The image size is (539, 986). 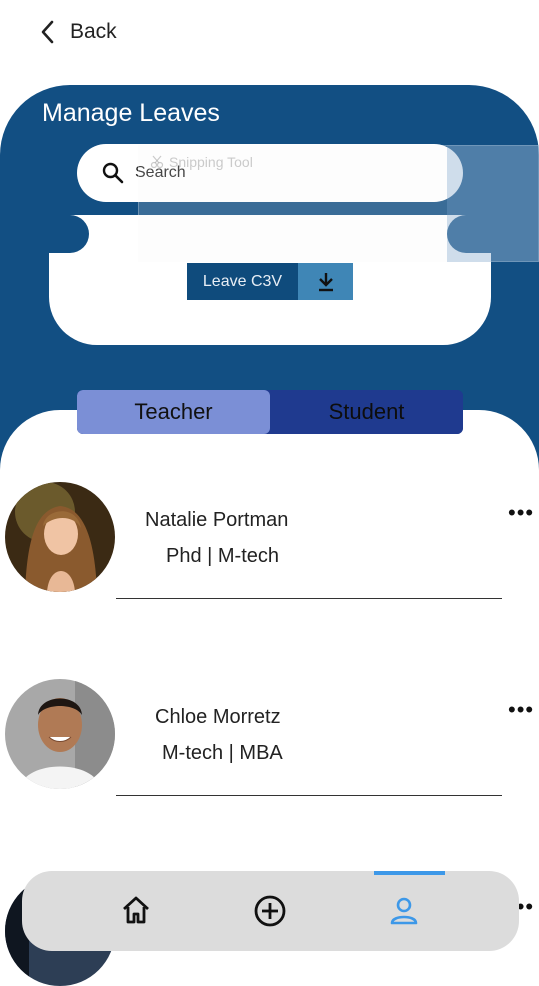 What do you see at coordinates (223, 556) in the screenshot?
I see `person-degree: Phd | M-tech` at bounding box center [223, 556].